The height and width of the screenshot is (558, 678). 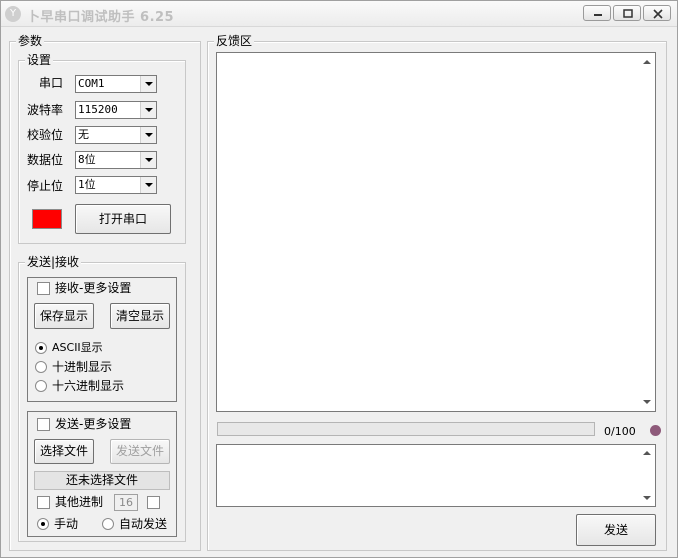 What do you see at coordinates (87, 184) in the screenshot?
I see `stopbits-value: 1位` at bounding box center [87, 184].